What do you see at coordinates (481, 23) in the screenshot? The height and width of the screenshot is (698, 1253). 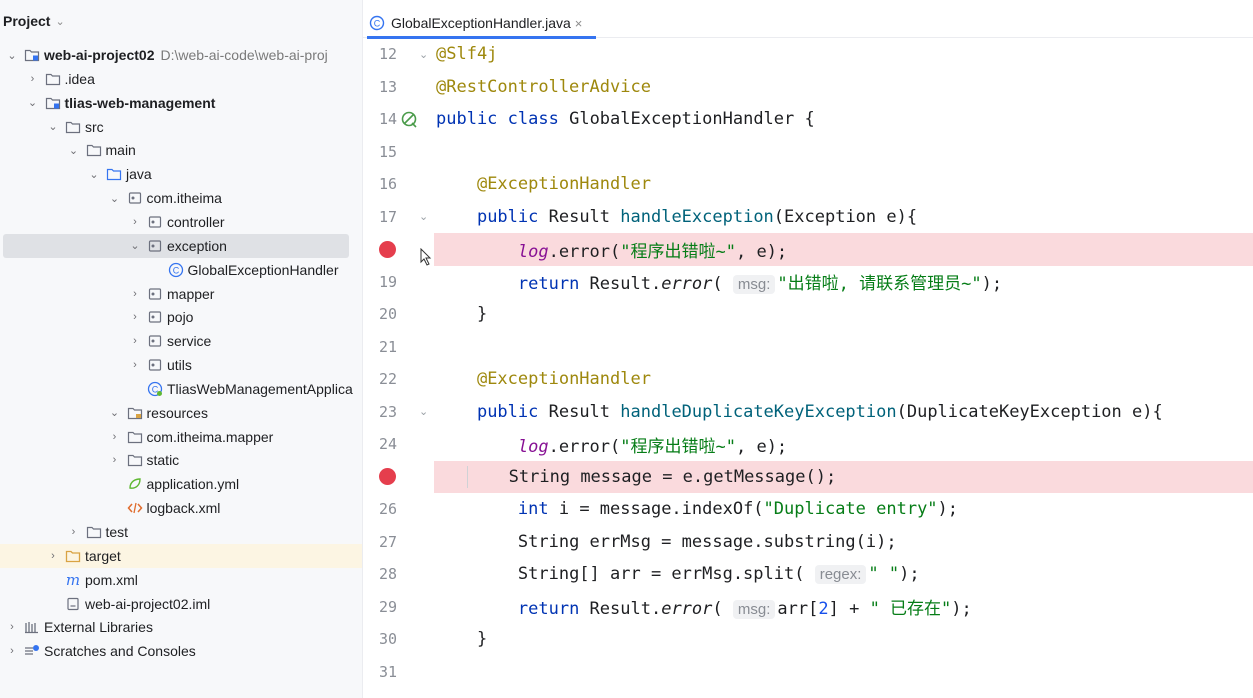 I see `tab-global-exception-handler: C GlobalExceptionHandler.java ×` at bounding box center [481, 23].